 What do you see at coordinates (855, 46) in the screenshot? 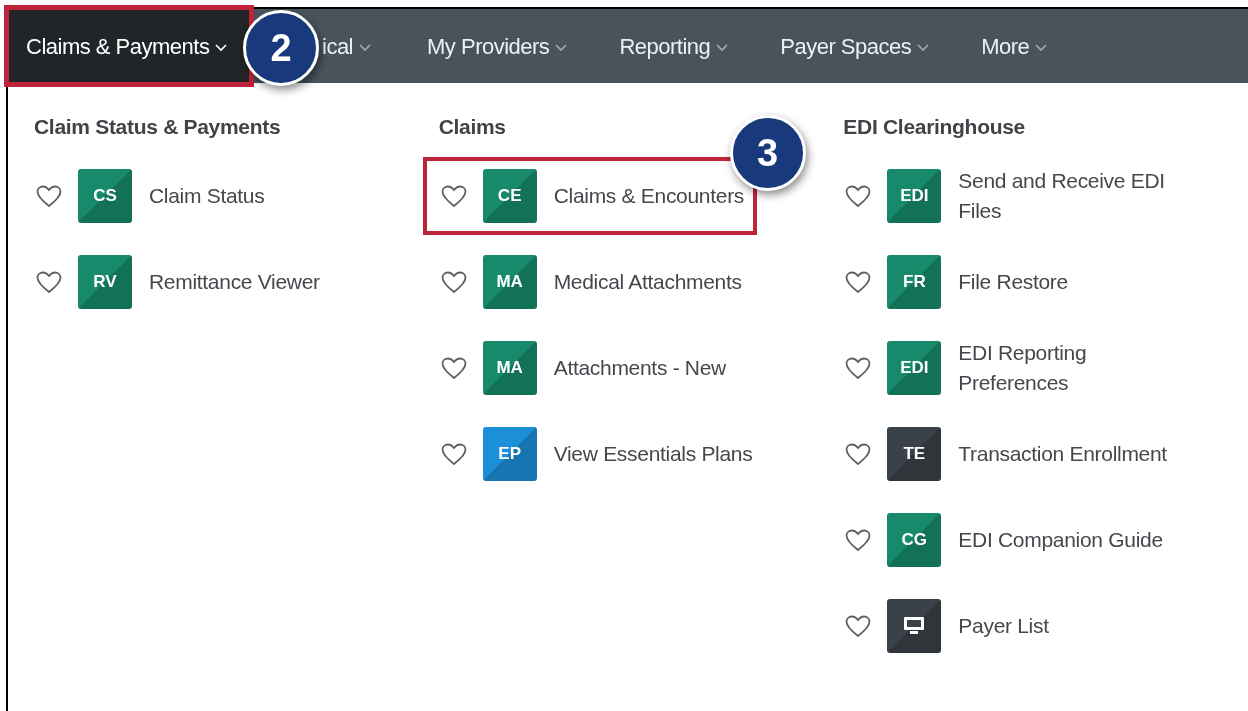
I see `nav-tab: Payer Spaces` at bounding box center [855, 46].